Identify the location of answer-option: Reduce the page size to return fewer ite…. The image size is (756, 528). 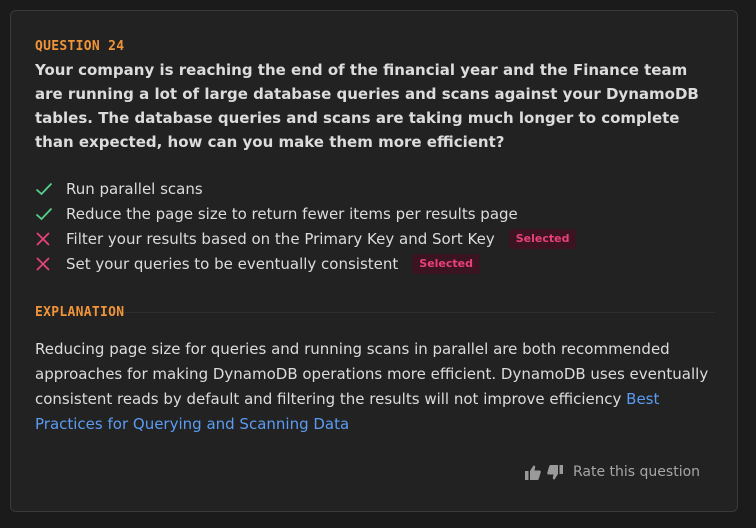
(380, 213).